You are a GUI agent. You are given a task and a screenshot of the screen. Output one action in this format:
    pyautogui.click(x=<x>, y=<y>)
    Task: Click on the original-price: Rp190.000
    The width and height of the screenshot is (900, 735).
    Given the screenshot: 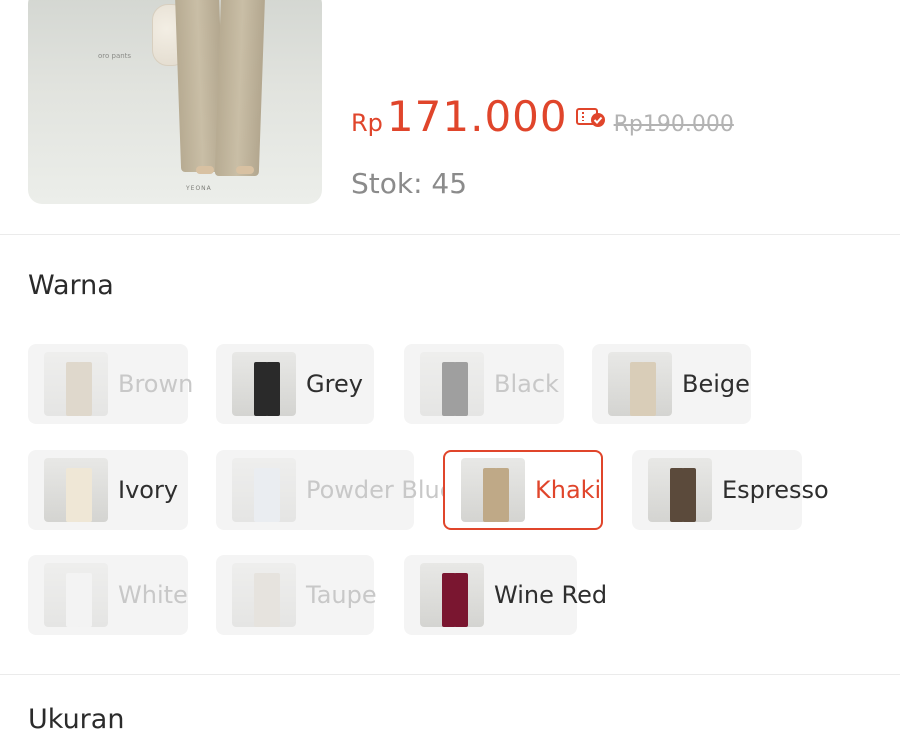 What is the action you would take?
    pyautogui.click(x=673, y=124)
    